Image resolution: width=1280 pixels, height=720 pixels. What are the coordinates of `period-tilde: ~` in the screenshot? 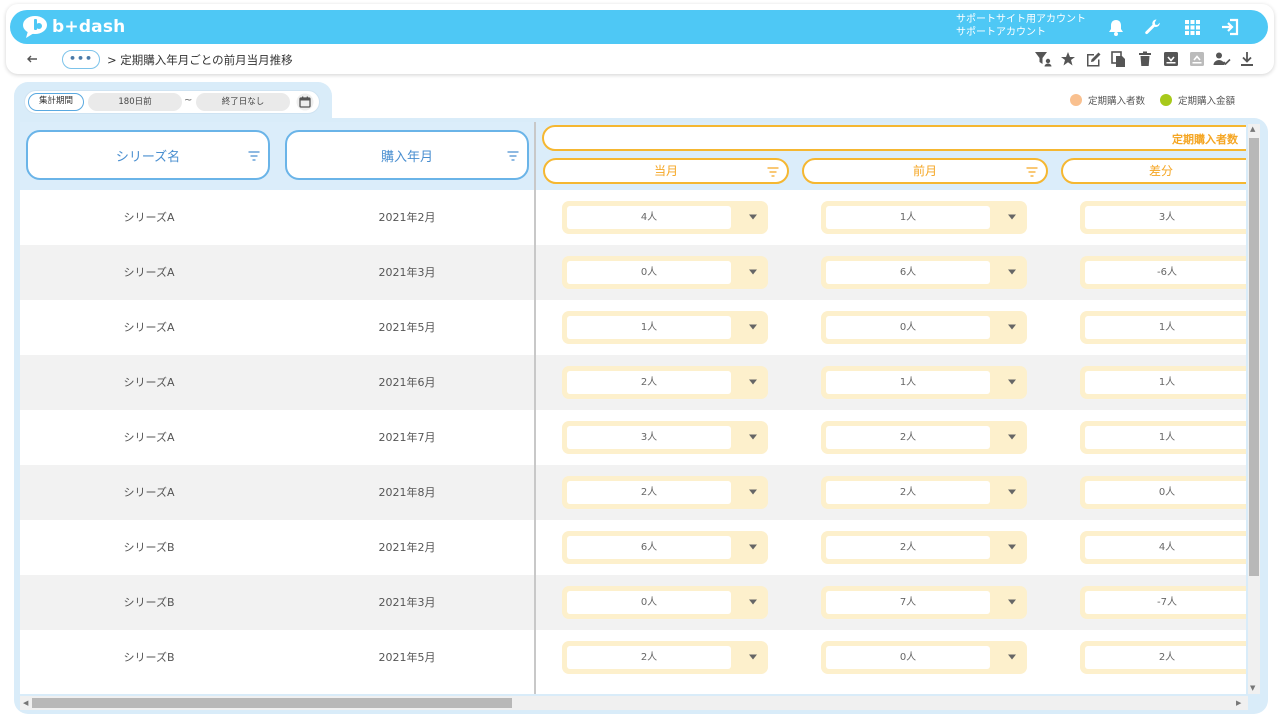 It's located at (188, 100).